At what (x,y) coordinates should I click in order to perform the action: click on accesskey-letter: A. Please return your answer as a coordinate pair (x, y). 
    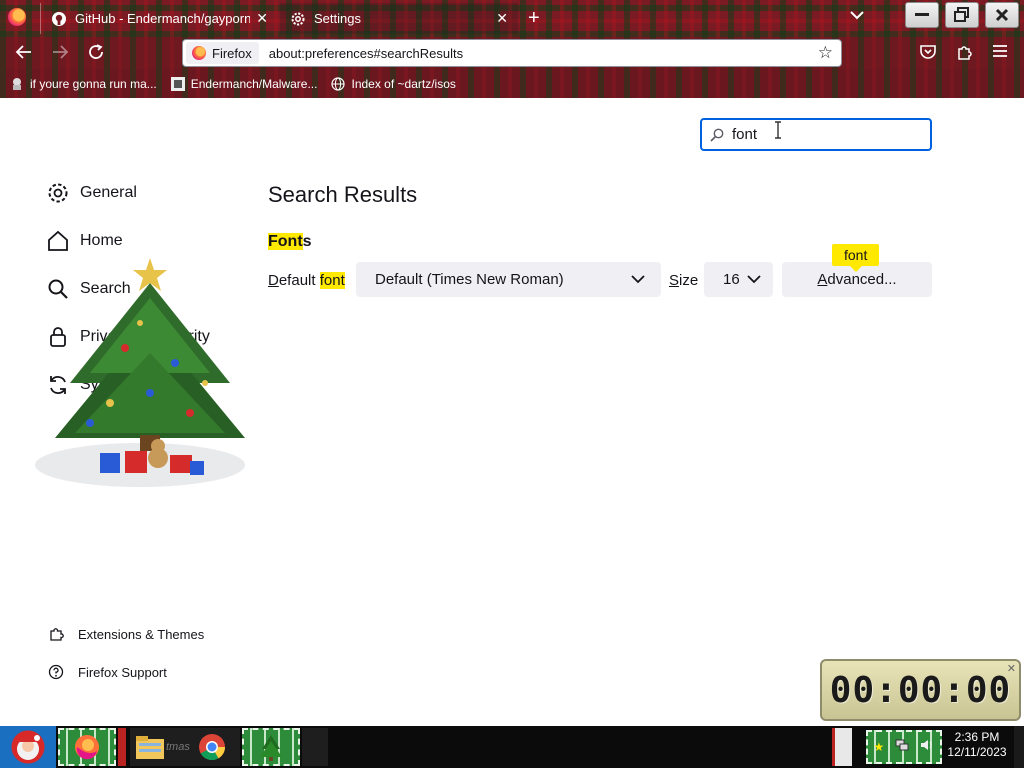
    Looking at the image, I should click on (822, 279).